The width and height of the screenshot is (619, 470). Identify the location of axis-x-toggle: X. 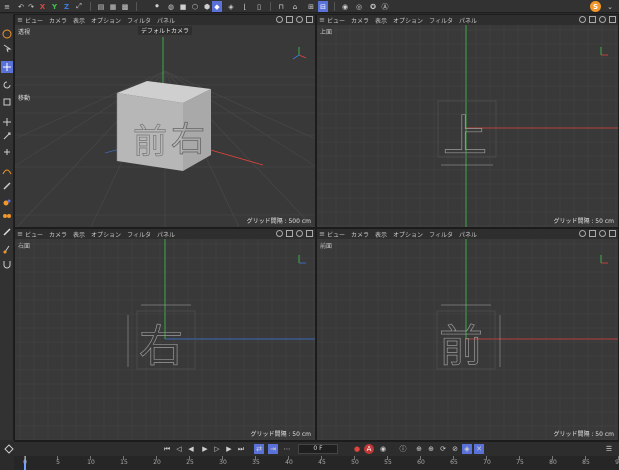
(42, 6).